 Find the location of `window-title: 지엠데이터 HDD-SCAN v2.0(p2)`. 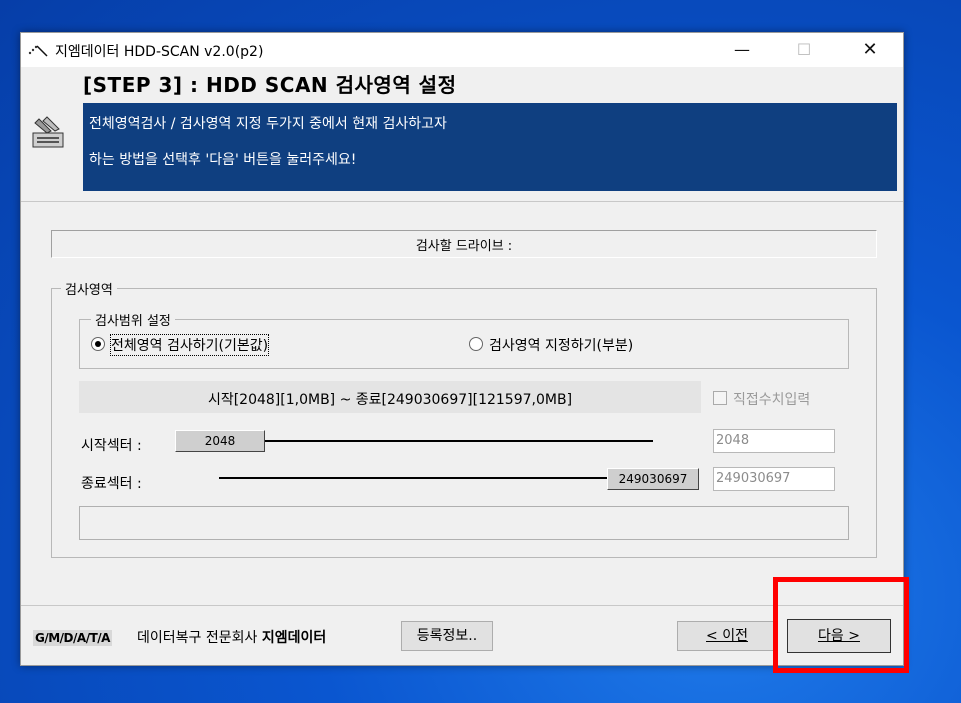

window-title: 지엠데이터 HDD-SCAN v2.0(p2) is located at coordinates (159, 52).